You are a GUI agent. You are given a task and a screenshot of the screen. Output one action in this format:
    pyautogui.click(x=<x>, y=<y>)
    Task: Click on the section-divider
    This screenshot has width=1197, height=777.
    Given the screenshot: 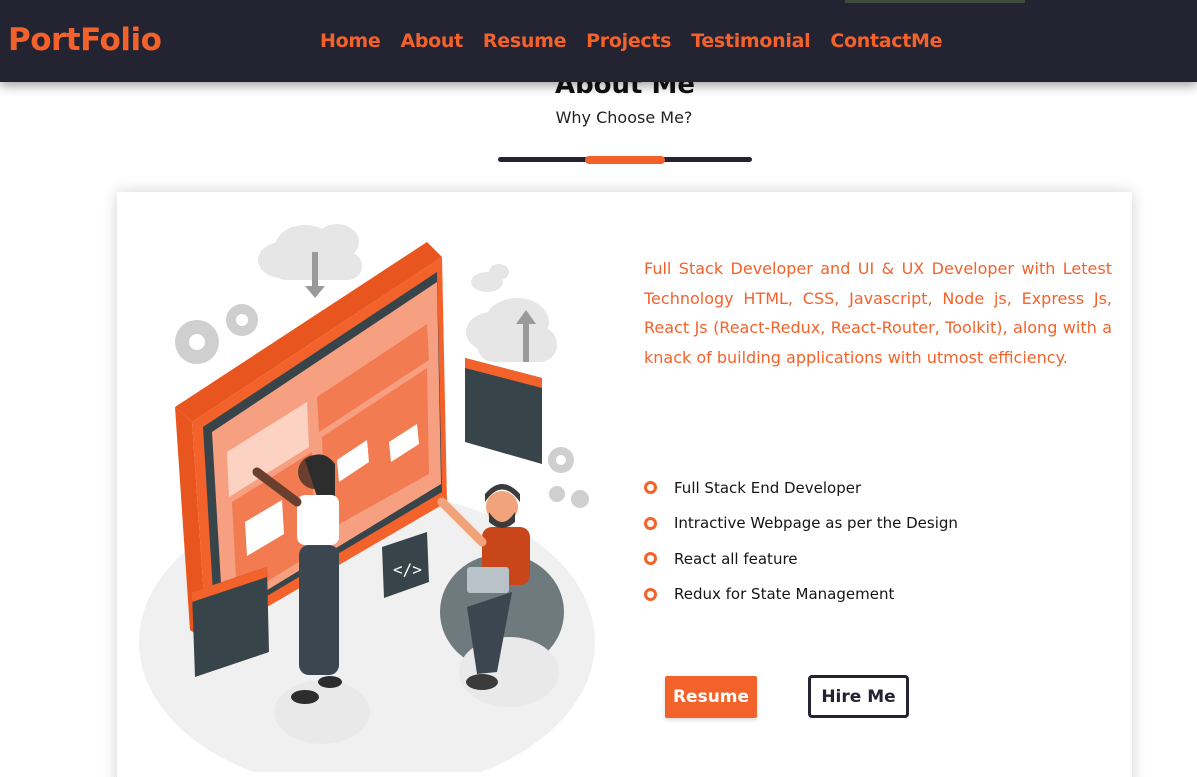 What is the action you would take?
    pyautogui.click(x=625, y=160)
    